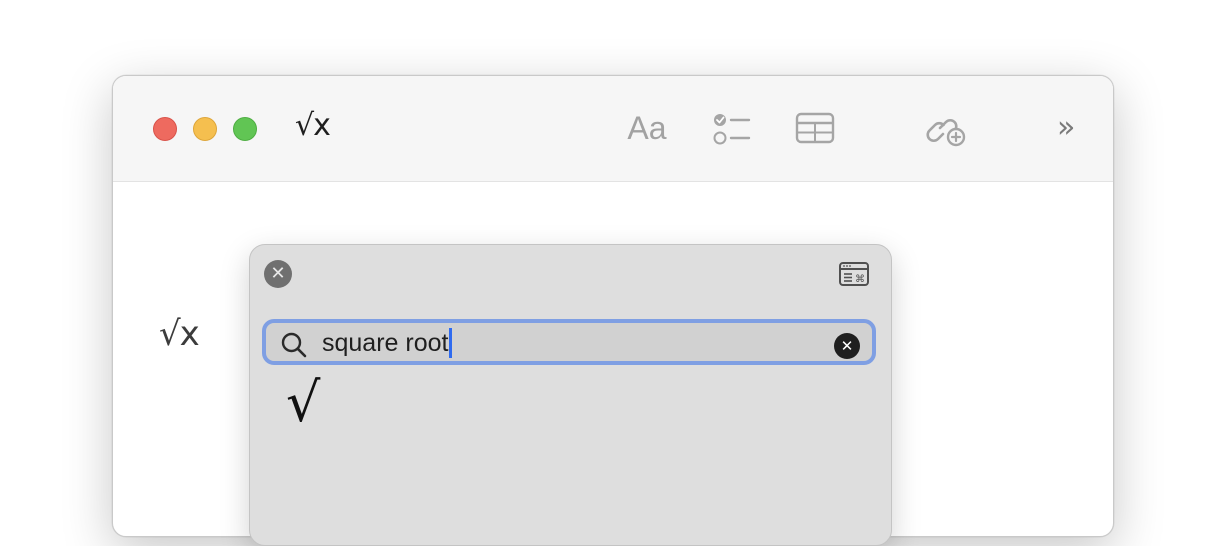 The image size is (1224, 546). Describe the element at coordinates (294, 345) in the screenshot. I see `search-icon` at that location.